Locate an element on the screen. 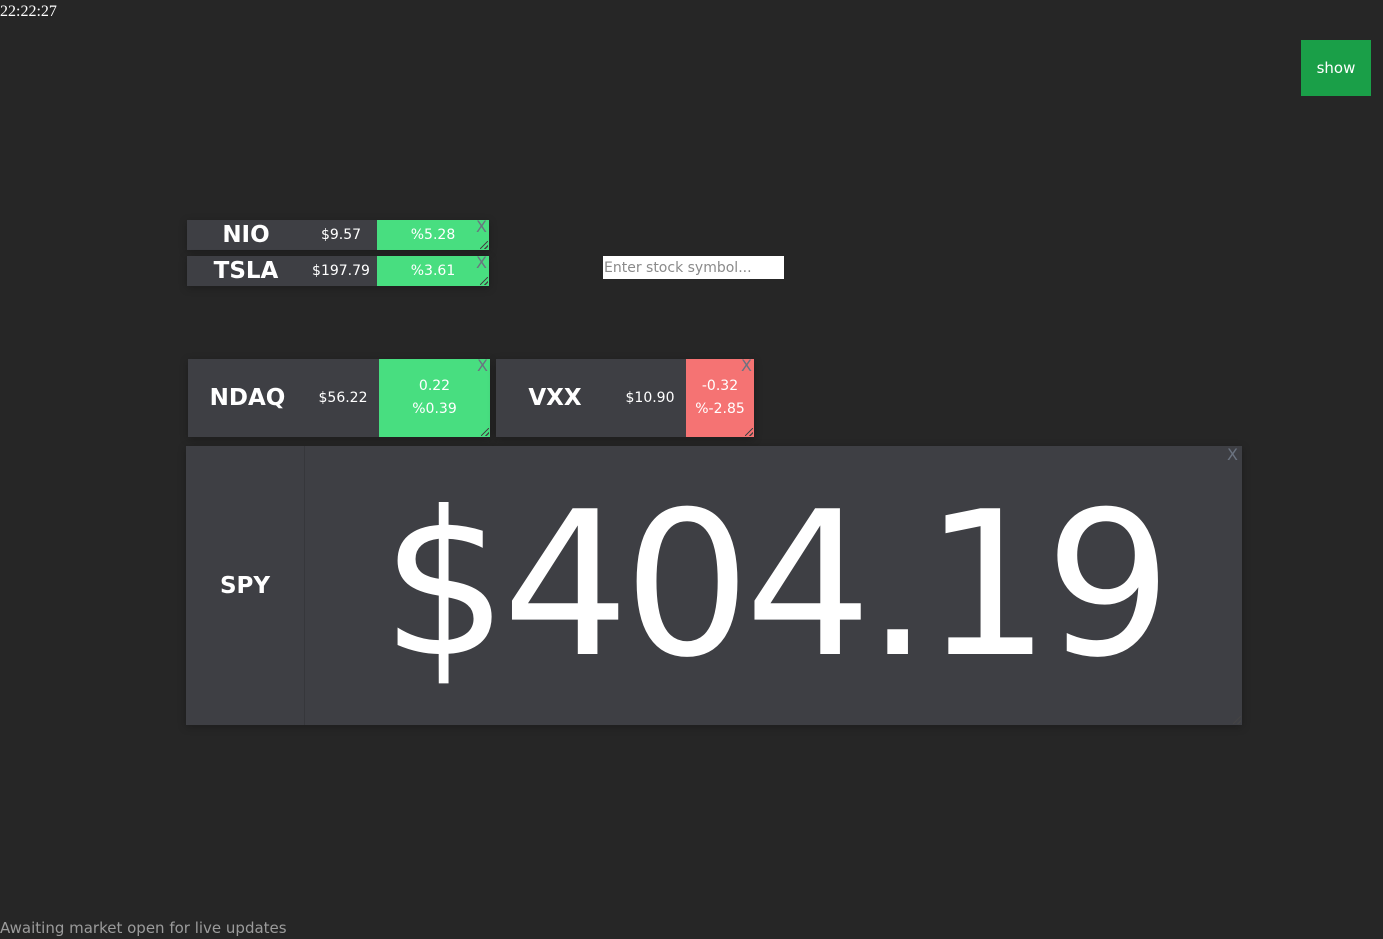  stock-symbol: SPY is located at coordinates (245, 585).